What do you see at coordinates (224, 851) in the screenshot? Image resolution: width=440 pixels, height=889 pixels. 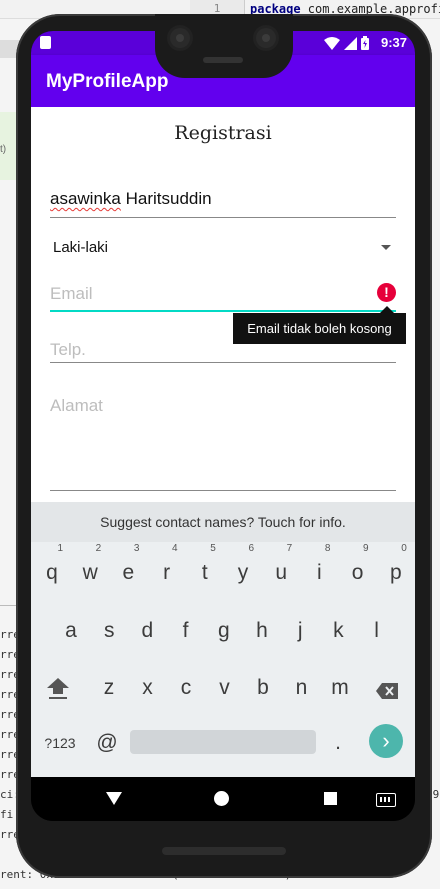 I see `phone-chin` at bounding box center [224, 851].